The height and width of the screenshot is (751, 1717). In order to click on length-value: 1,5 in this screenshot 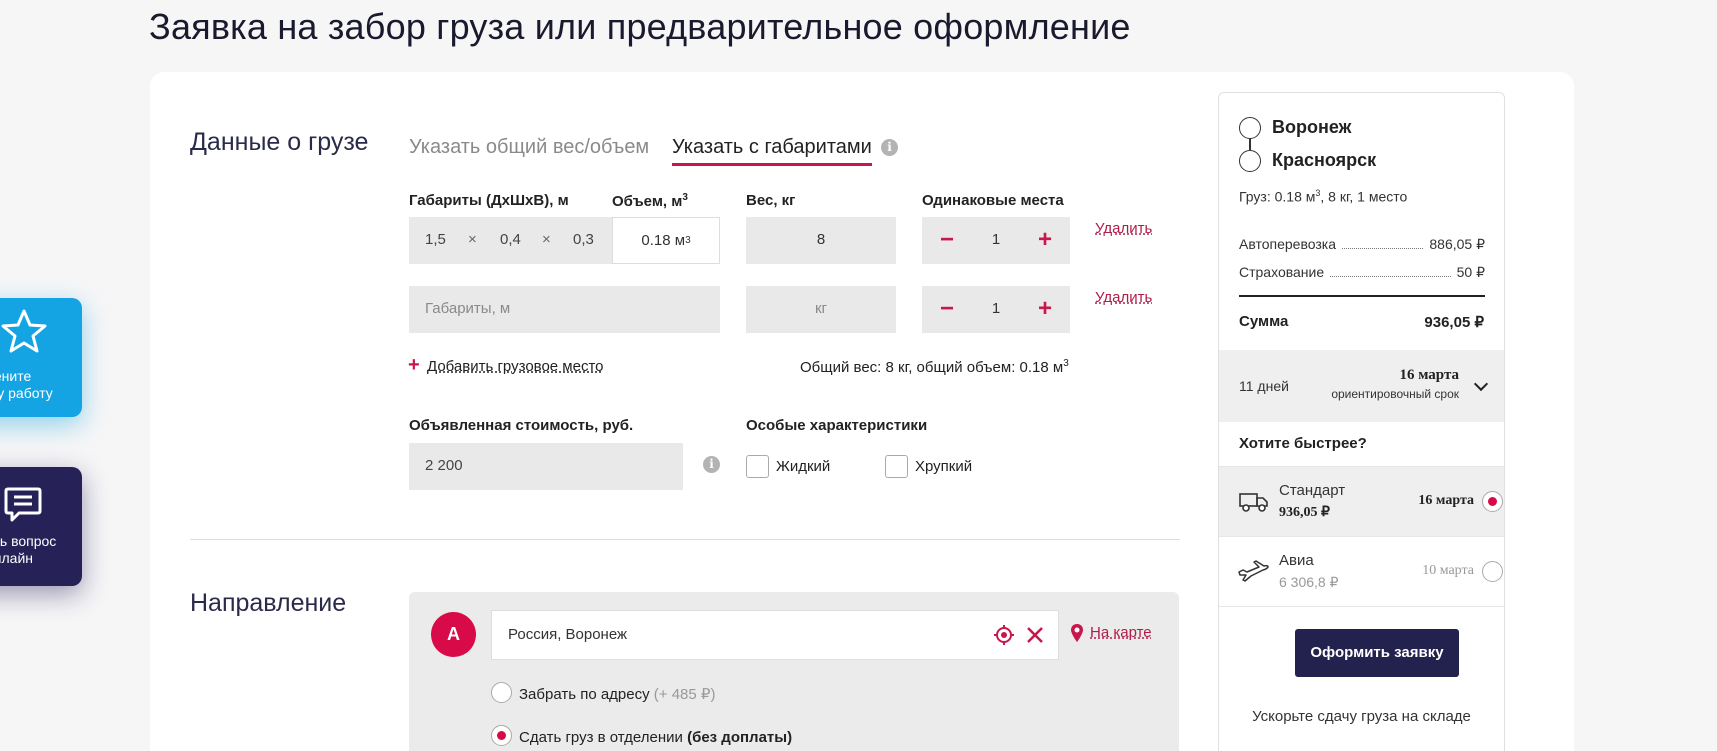, I will do `click(435, 239)`.